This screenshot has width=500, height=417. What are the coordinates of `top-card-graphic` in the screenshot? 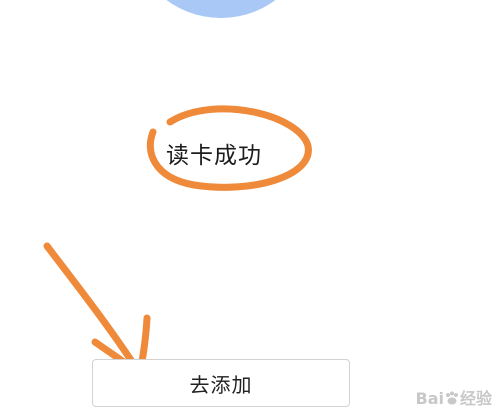 It's located at (221, 9).